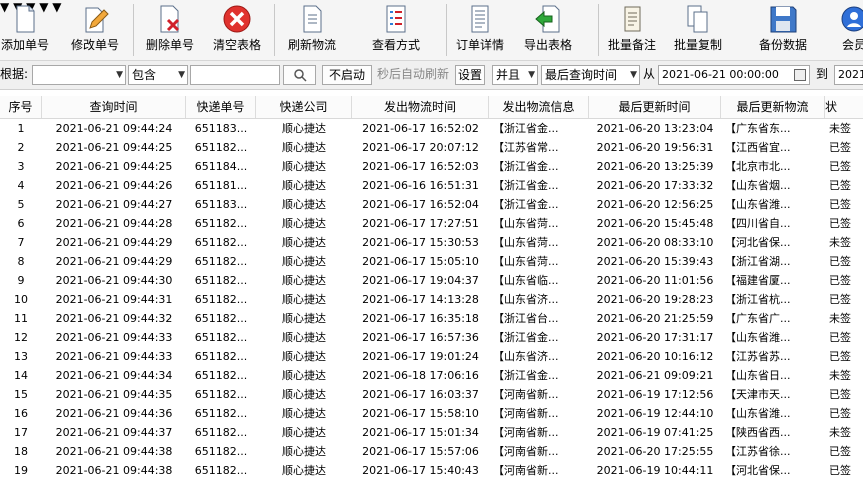  I want to click on cell-row-number: 7, so click(21, 242).